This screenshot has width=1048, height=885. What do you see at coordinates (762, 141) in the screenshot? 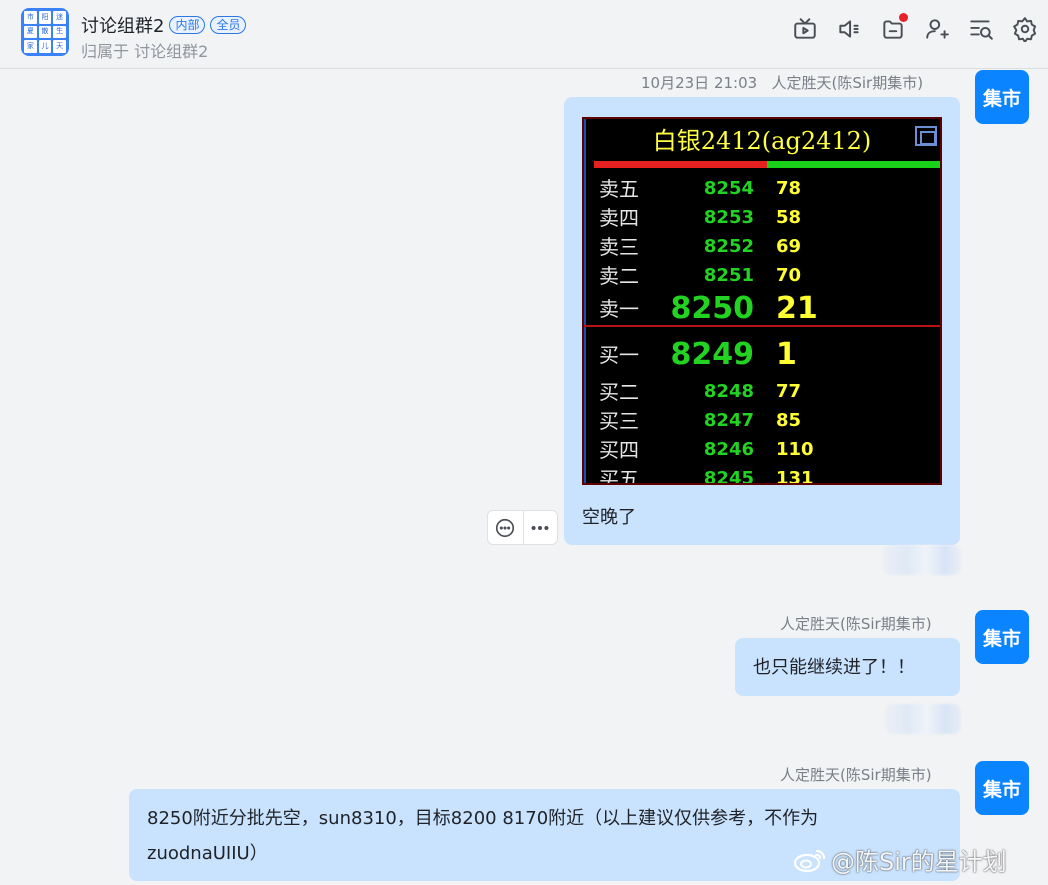
I see `quote-title: 白银2412(ag2412)` at bounding box center [762, 141].